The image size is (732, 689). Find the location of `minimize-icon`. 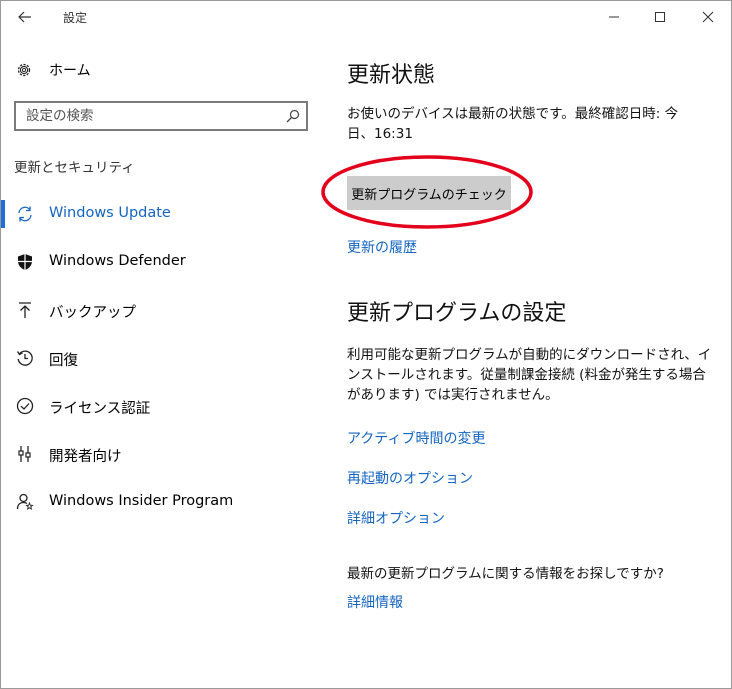

minimize-icon is located at coordinates (614, 17).